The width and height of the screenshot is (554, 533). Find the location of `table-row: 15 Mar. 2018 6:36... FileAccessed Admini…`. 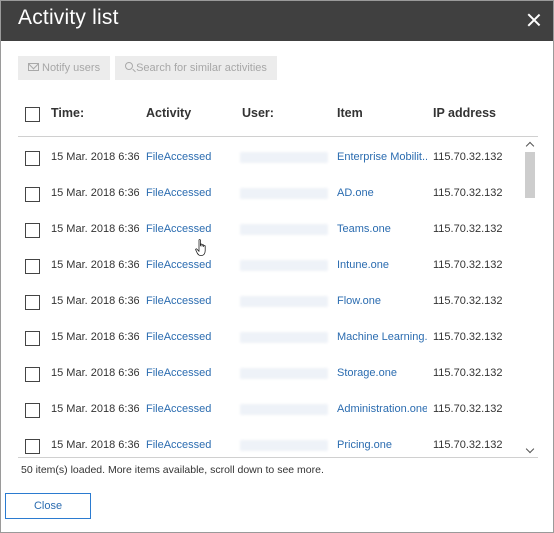

table-row: 15 Mar. 2018 6:36... FileAccessed Admini… is located at coordinates (270, 409).